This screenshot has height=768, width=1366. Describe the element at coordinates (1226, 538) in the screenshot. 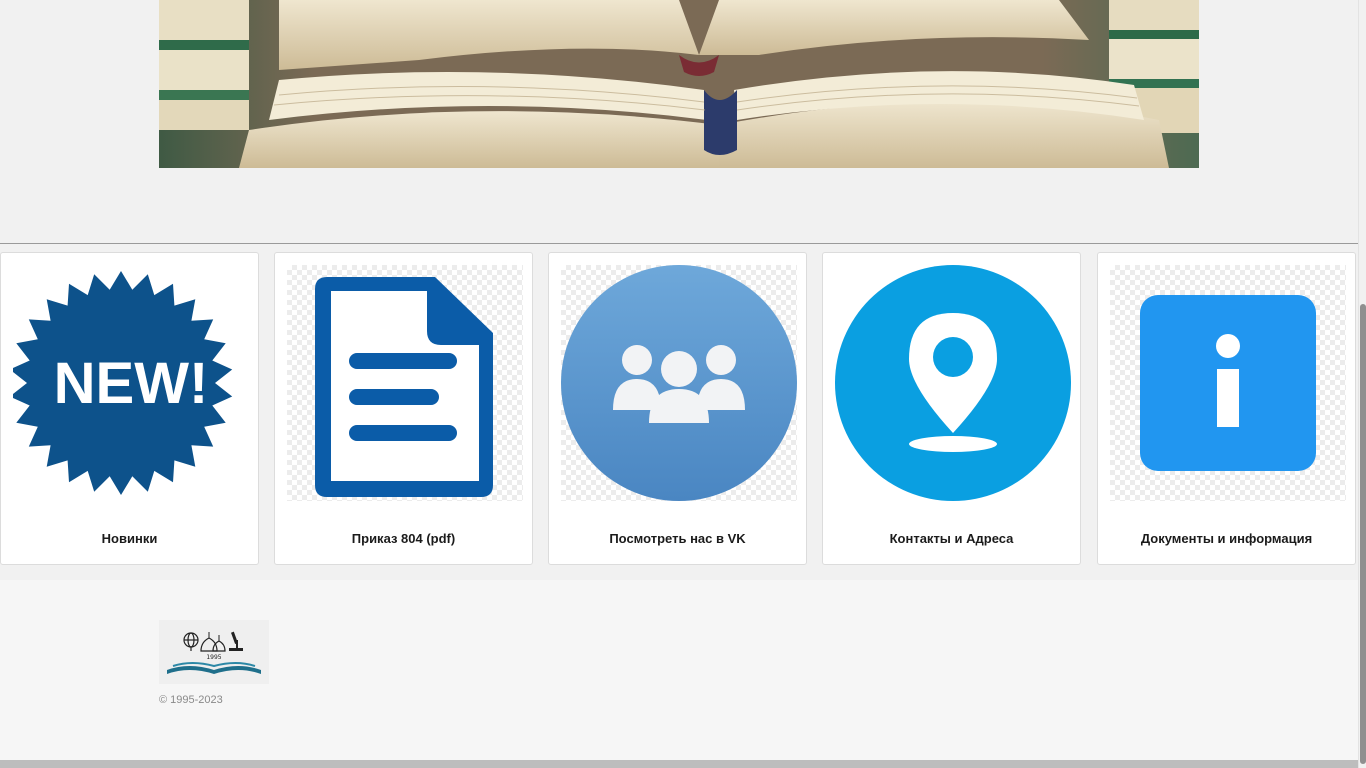

I see `card-label: Документы и информация` at that location.